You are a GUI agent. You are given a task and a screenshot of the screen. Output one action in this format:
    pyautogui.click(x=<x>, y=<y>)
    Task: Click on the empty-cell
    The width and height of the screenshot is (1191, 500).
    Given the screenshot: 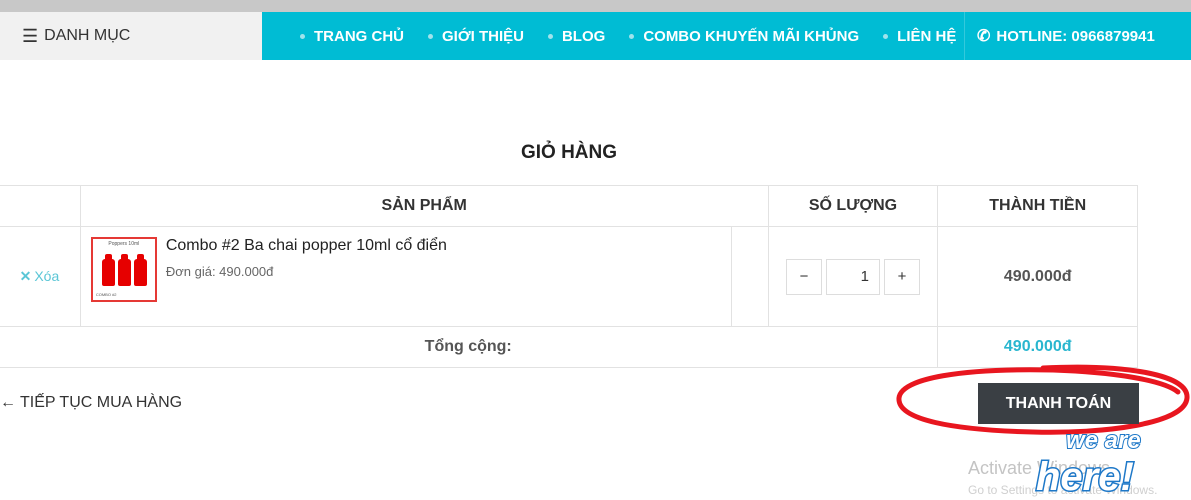 What is the action you would take?
    pyautogui.click(x=749, y=276)
    